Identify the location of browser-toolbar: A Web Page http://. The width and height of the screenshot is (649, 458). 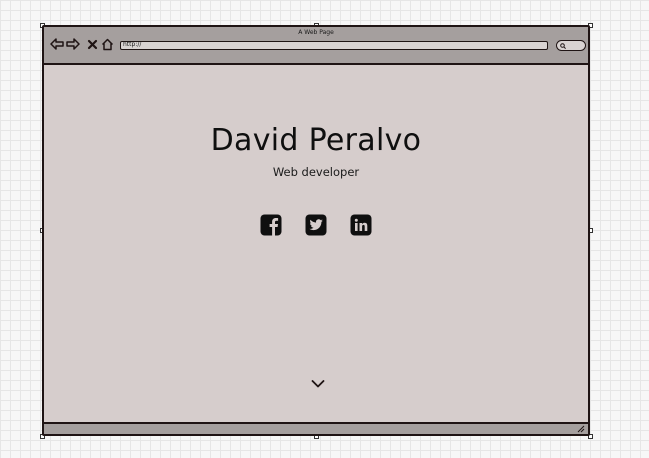
(316, 46).